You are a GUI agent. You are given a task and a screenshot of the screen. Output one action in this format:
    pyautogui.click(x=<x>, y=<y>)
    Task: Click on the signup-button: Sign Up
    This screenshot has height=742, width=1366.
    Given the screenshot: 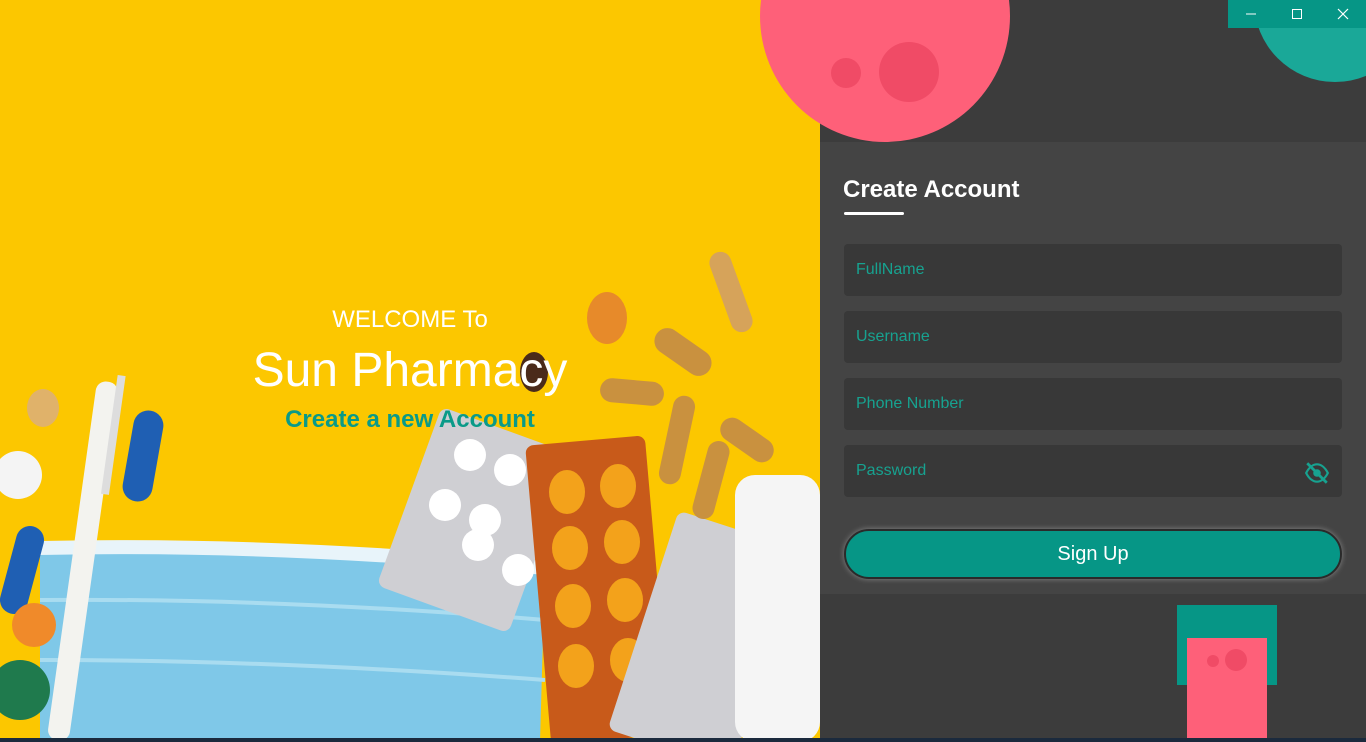 What is the action you would take?
    pyautogui.click(x=1093, y=554)
    